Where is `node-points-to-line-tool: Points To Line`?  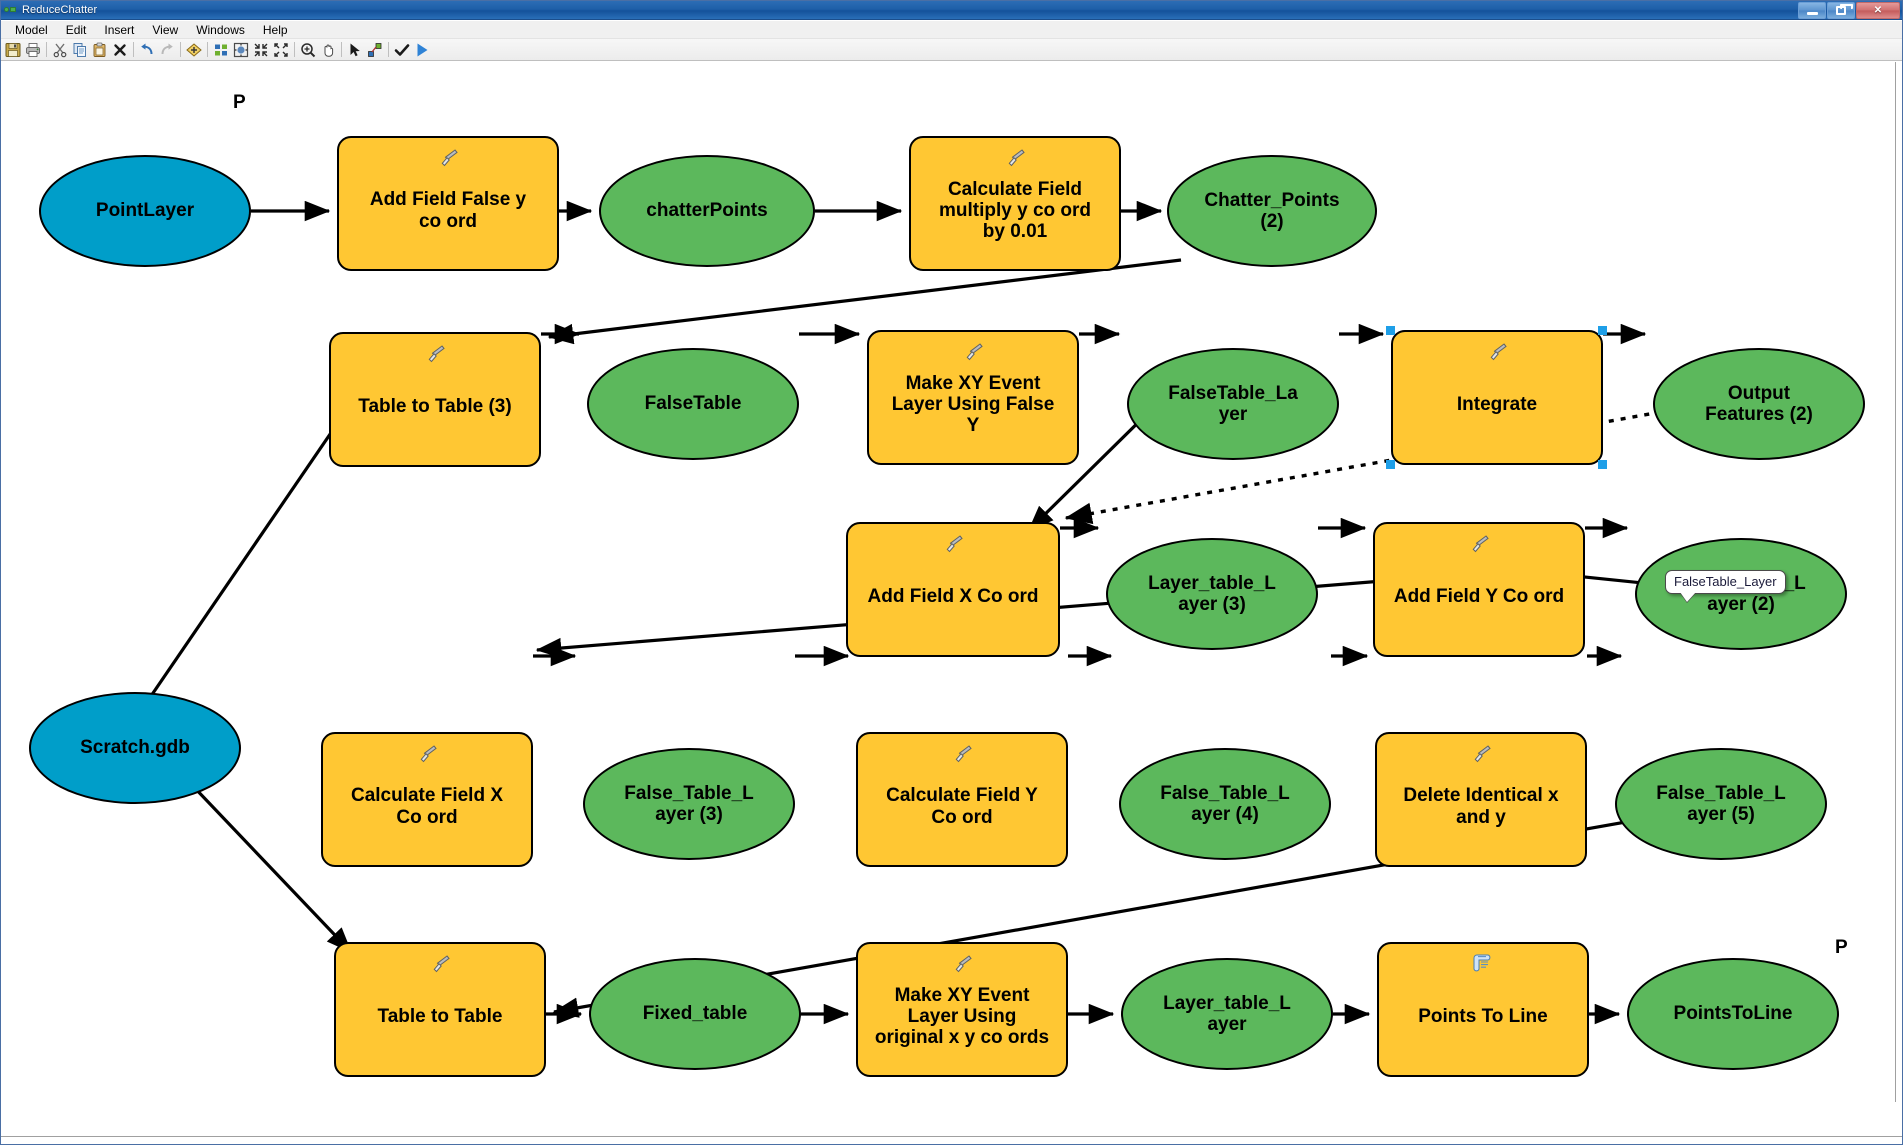 node-points-to-line-tool: Points To Line is located at coordinates (1483, 1009).